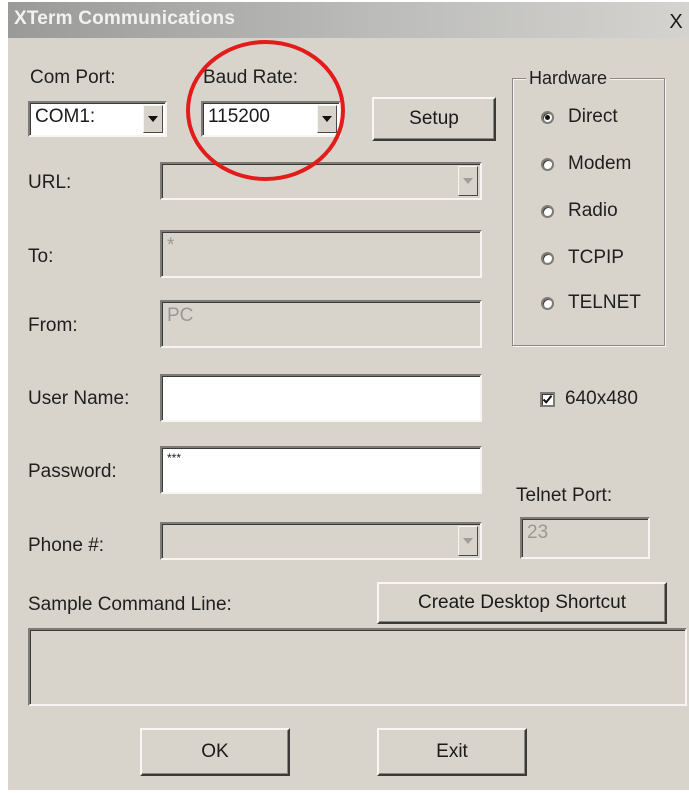 The width and height of the screenshot is (689, 793). What do you see at coordinates (53, 325) in the screenshot?
I see `from-label: From:` at bounding box center [53, 325].